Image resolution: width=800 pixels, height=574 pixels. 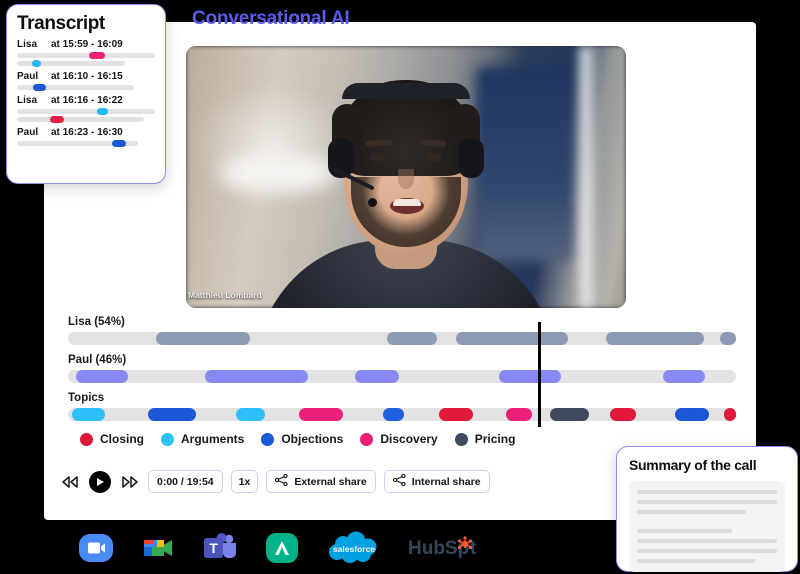 I want to click on legend-item-objections: Objections, so click(x=302, y=439).